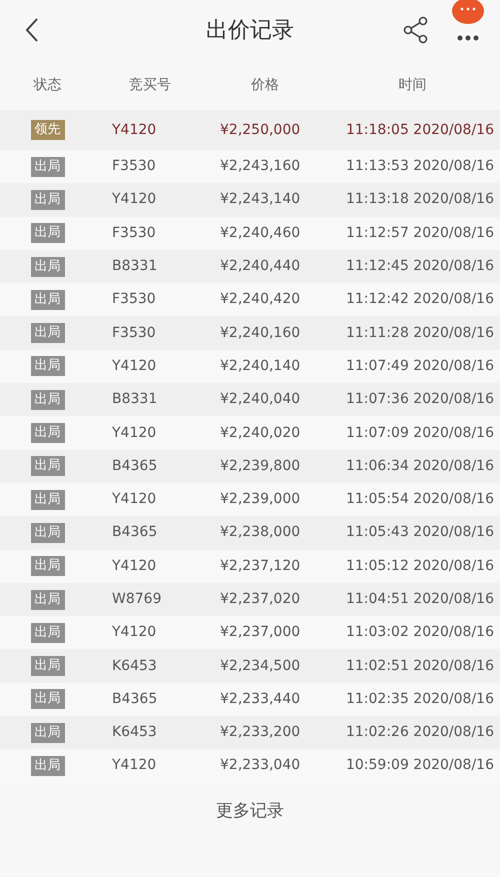 This screenshot has height=877, width=500. I want to click on bid-price: ¥2,237,020, so click(260, 599).